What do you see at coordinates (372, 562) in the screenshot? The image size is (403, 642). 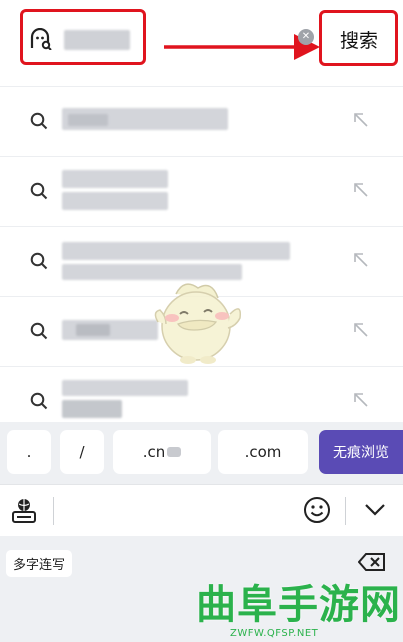 I see `backspace-icon` at bounding box center [372, 562].